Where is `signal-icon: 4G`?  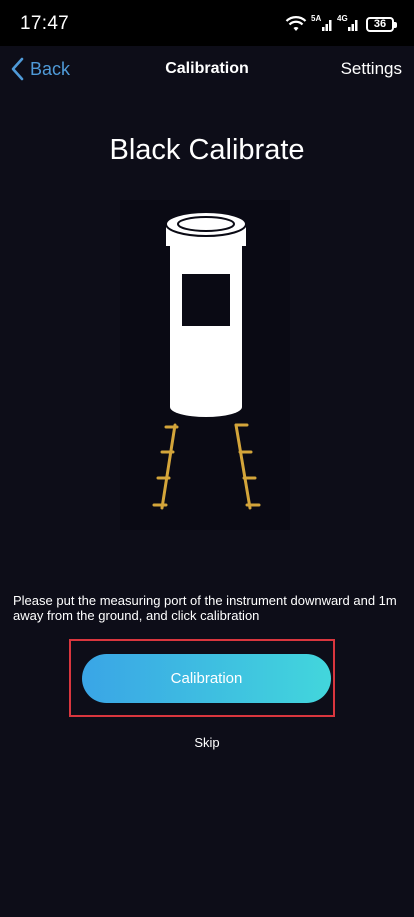
signal-icon: 4G is located at coordinates (348, 23).